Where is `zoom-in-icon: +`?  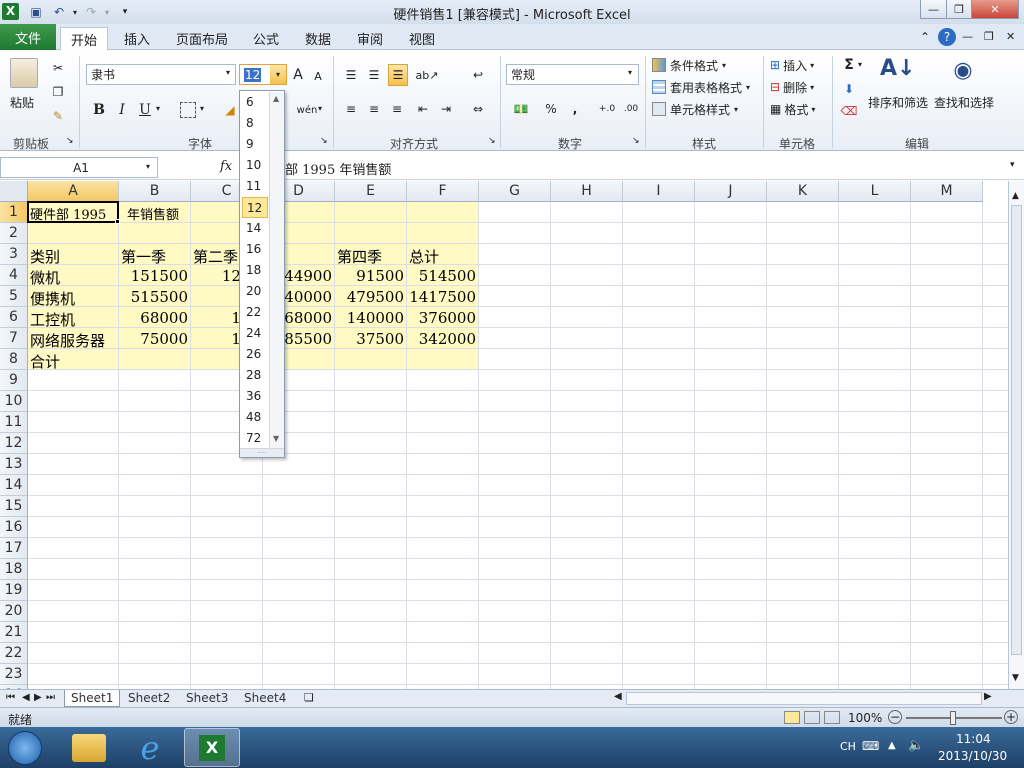
zoom-in-icon: + is located at coordinates (1011, 717).